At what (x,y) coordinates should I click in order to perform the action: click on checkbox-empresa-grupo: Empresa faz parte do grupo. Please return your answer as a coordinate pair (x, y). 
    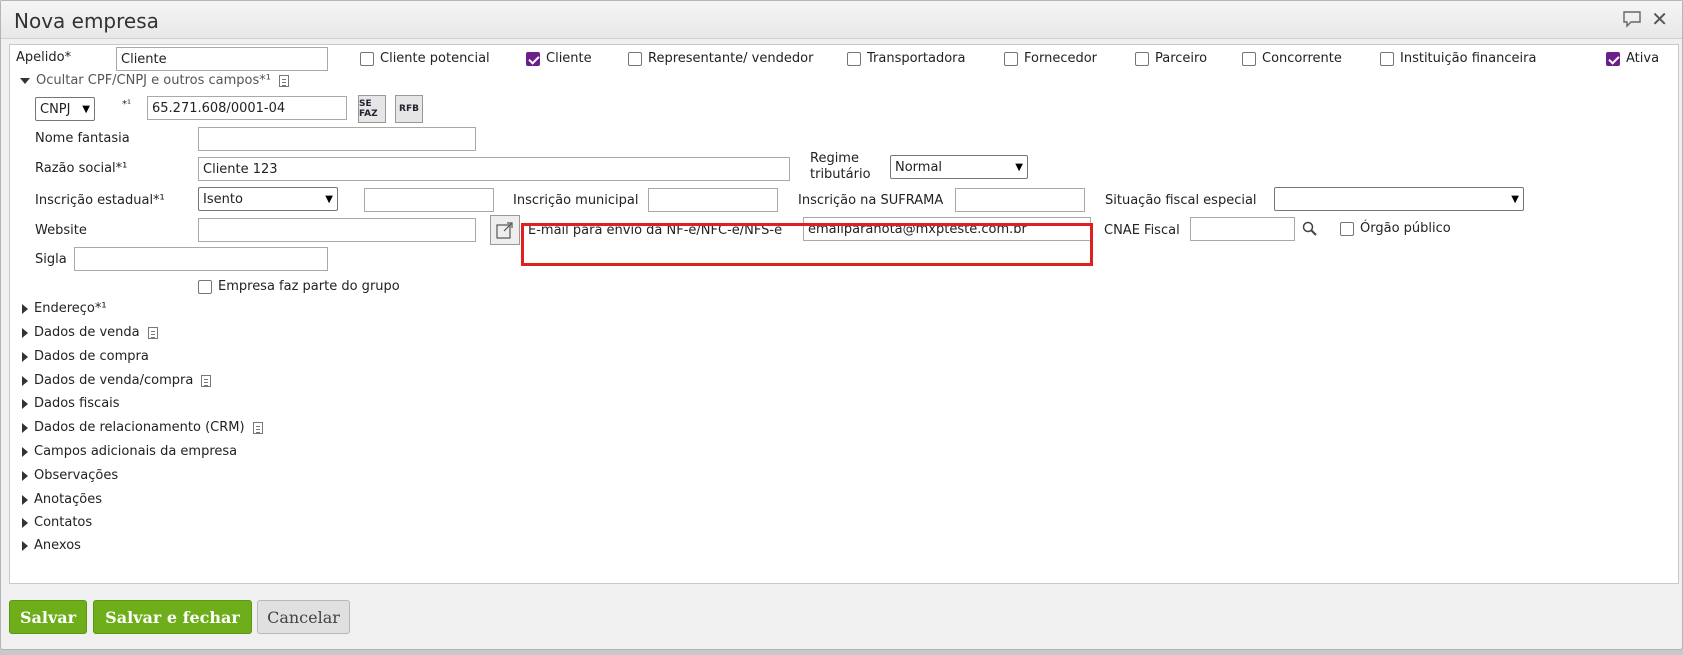
    Looking at the image, I should click on (299, 286).